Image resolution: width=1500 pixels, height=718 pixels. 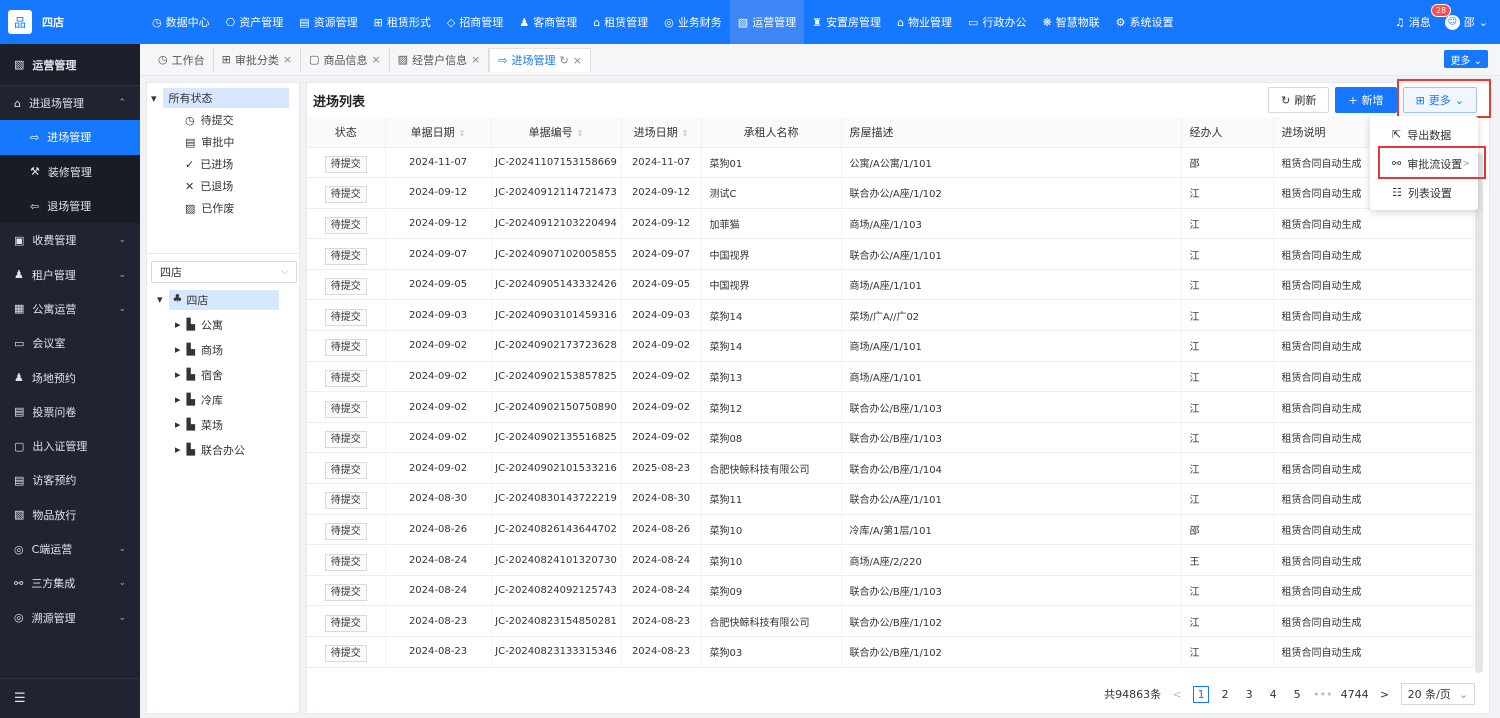 I want to click on topnav-item-11: ▭ 行政办公, so click(x=997, y=22).